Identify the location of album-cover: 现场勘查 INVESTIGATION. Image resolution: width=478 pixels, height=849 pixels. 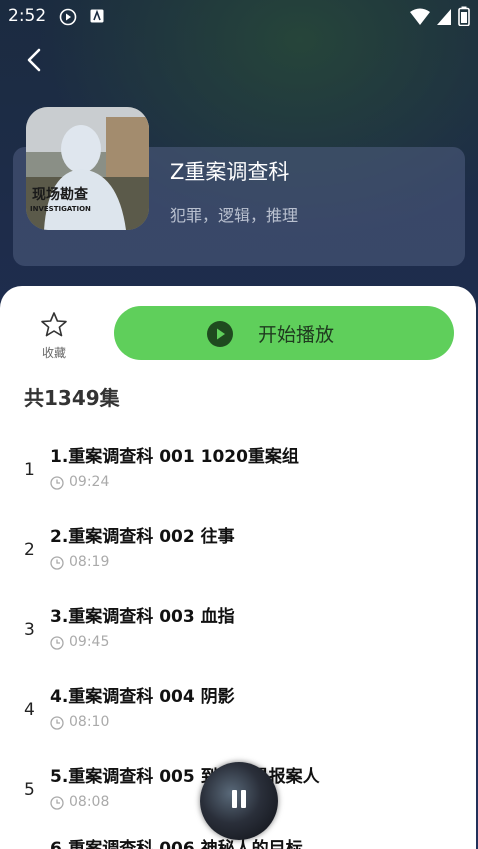
(87, 168).